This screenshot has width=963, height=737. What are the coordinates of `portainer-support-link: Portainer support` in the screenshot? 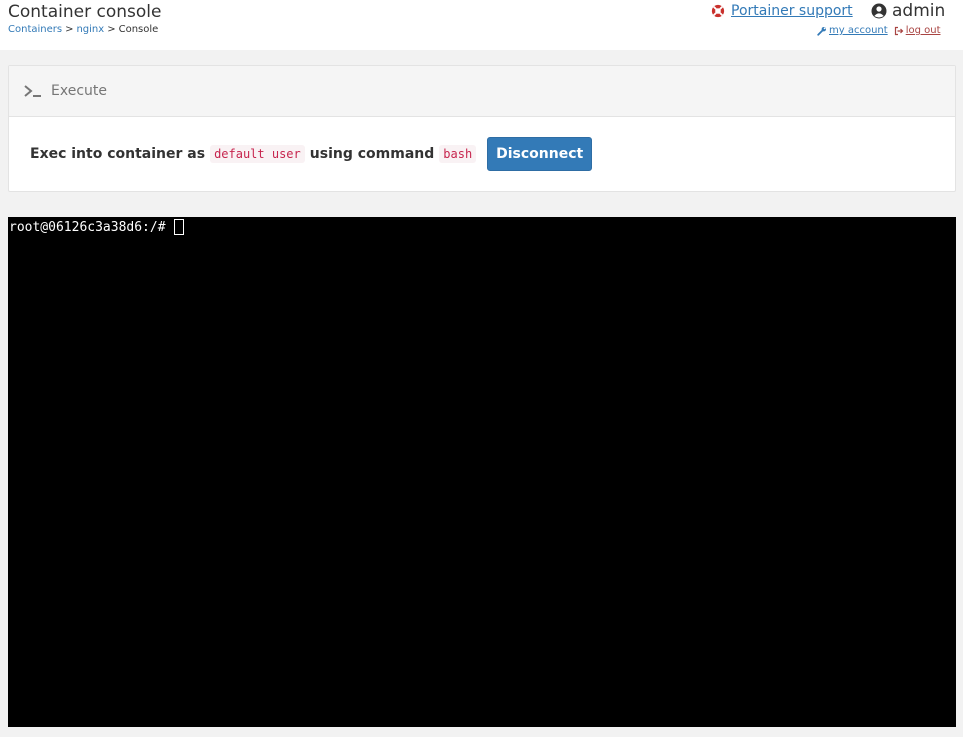 It's located at (782, 11).